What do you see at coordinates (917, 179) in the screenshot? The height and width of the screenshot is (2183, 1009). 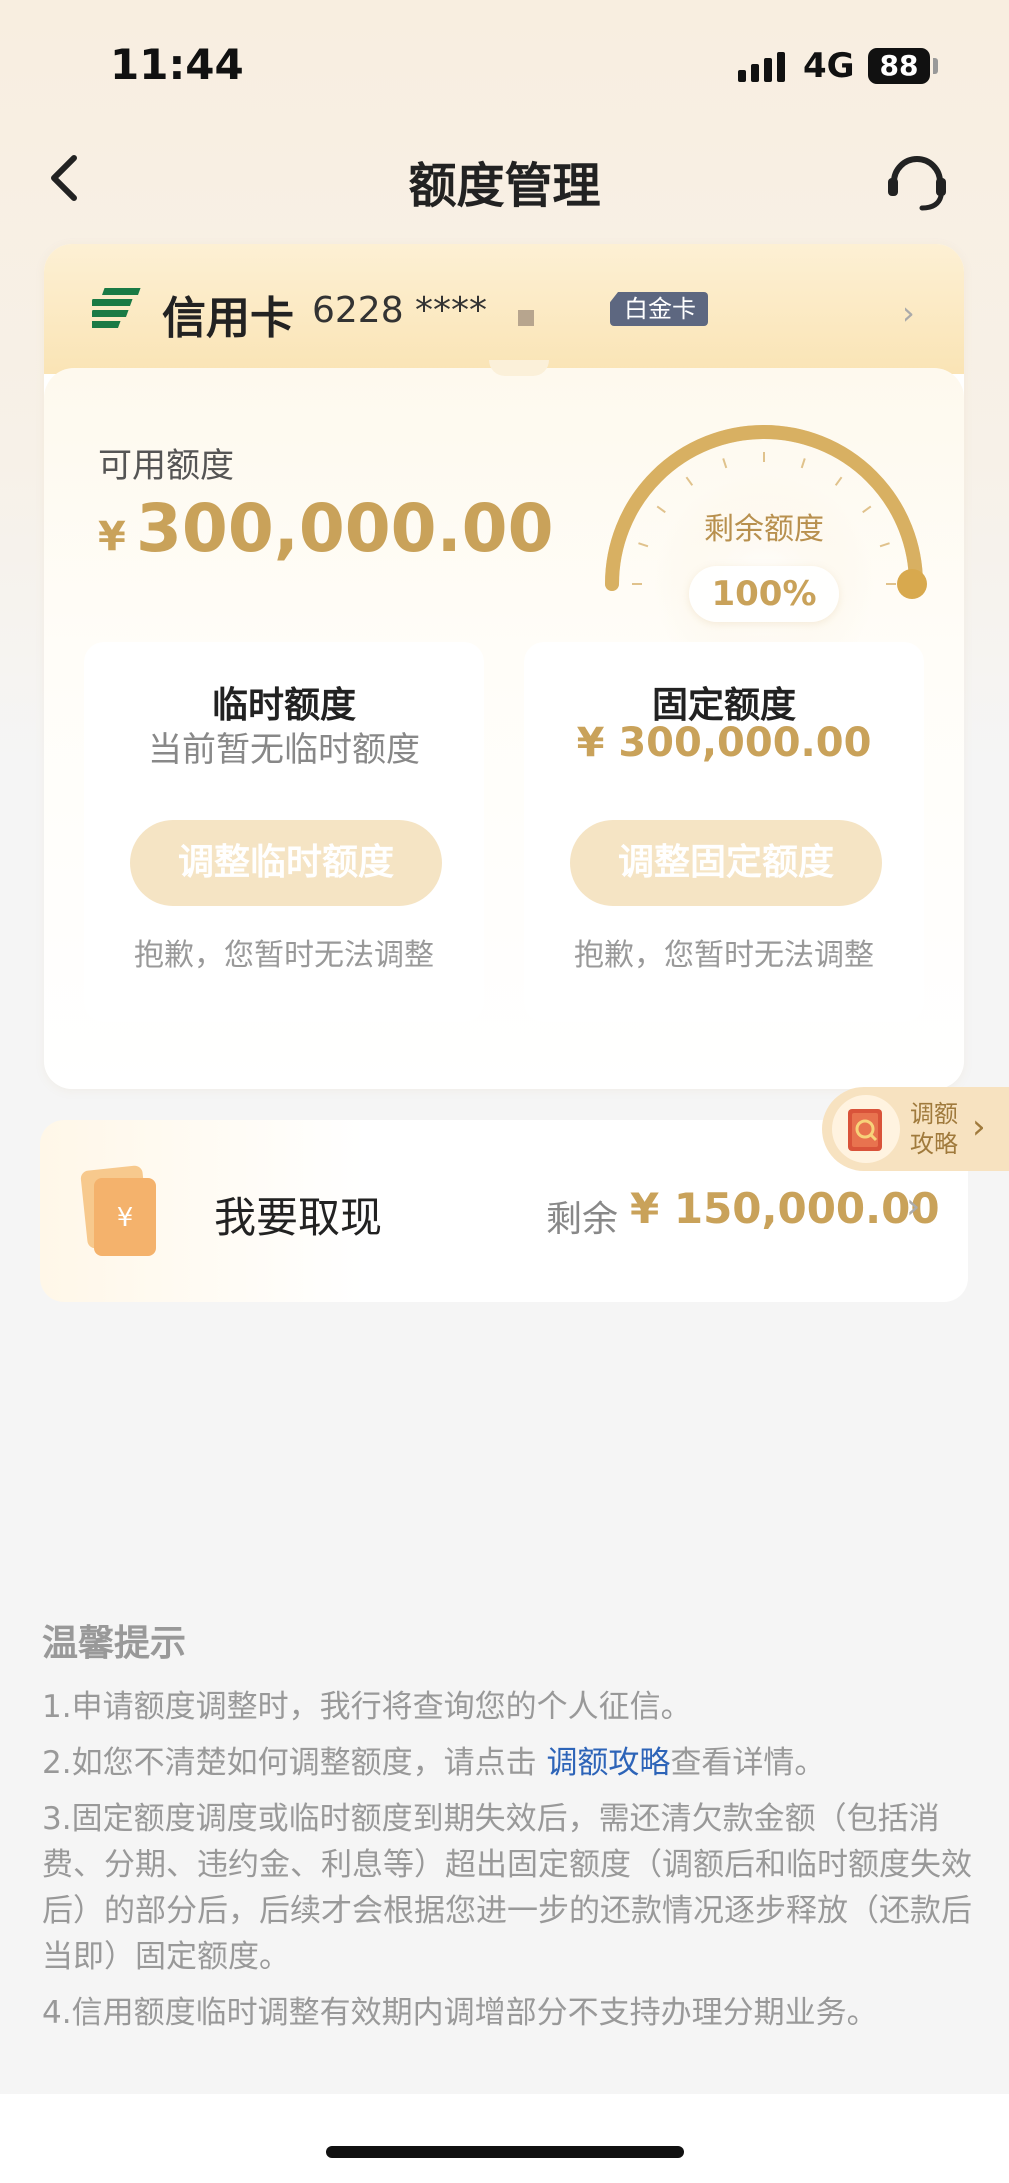 I see `customer-service-icon` at bounding box center [917, 179].